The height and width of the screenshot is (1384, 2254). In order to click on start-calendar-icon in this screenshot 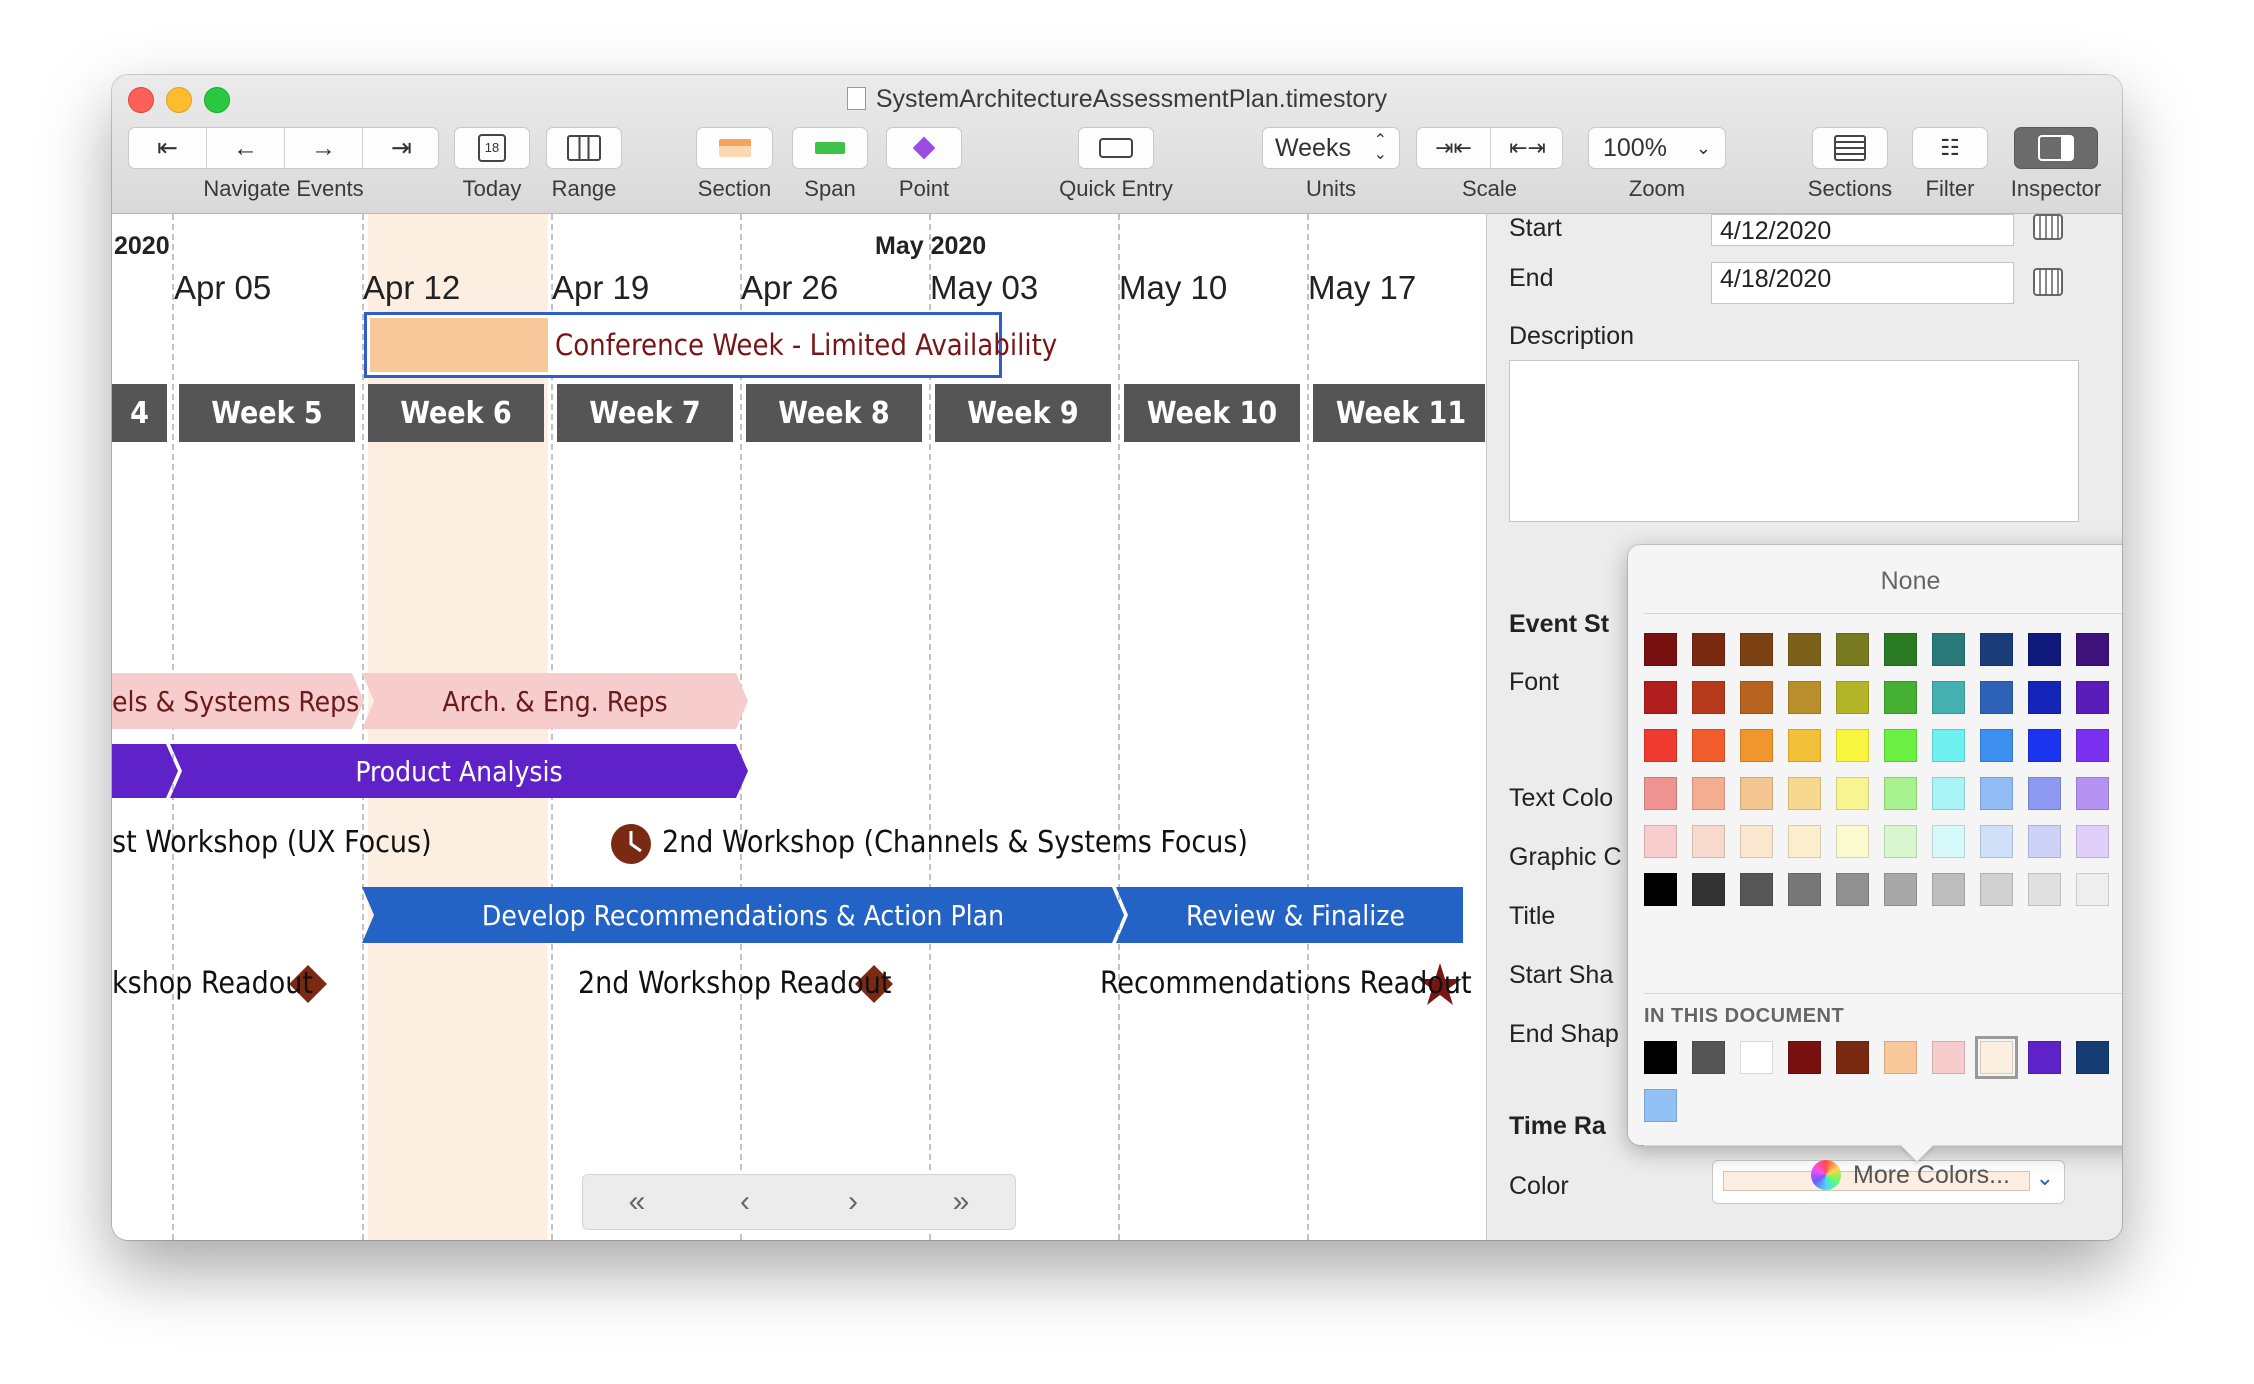, I will do `click(2048, 227)`.